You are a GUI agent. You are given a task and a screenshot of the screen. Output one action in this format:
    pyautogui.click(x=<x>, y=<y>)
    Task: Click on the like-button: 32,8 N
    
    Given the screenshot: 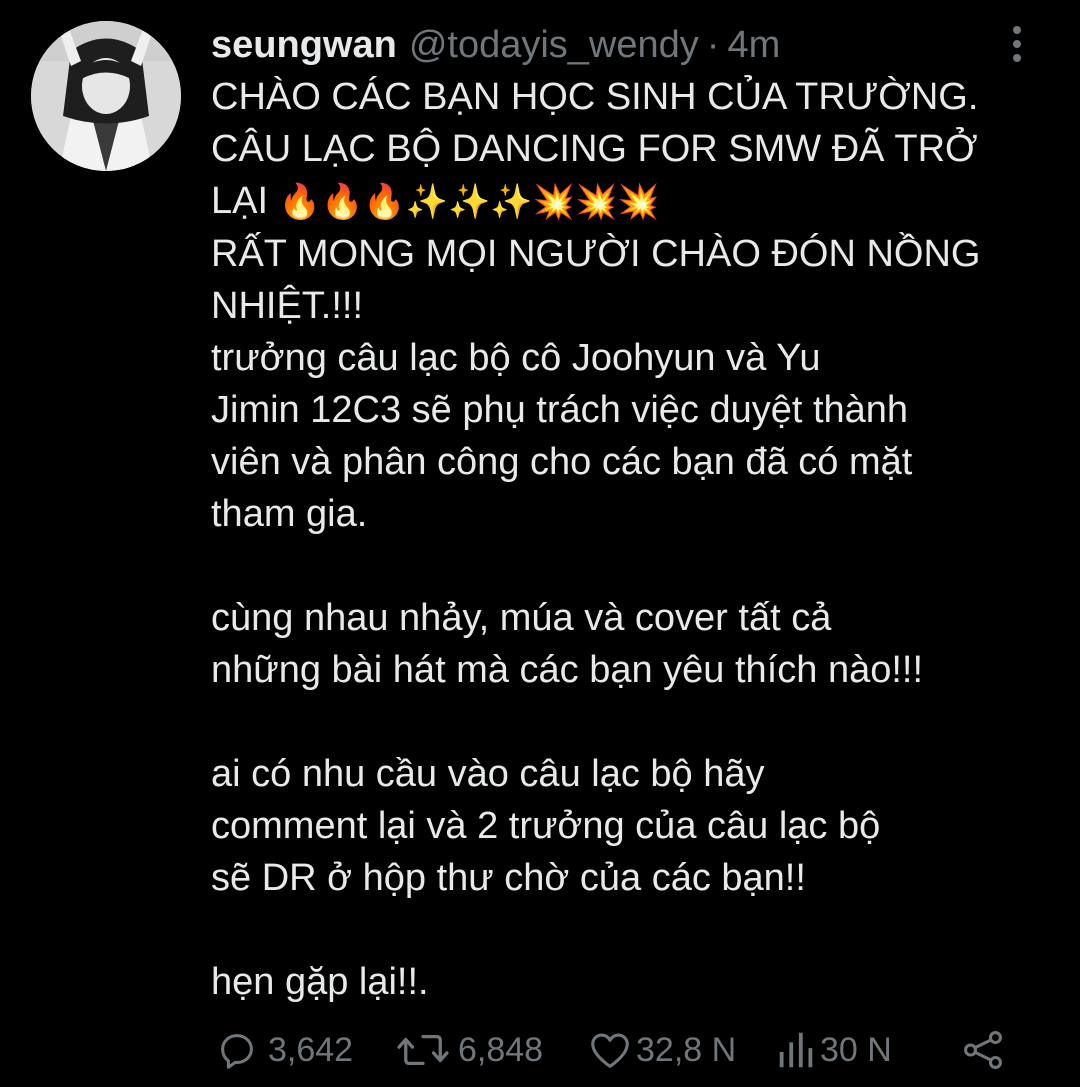 What is the action you would take?
    pyautogui.click(x=661, y=1050)
    